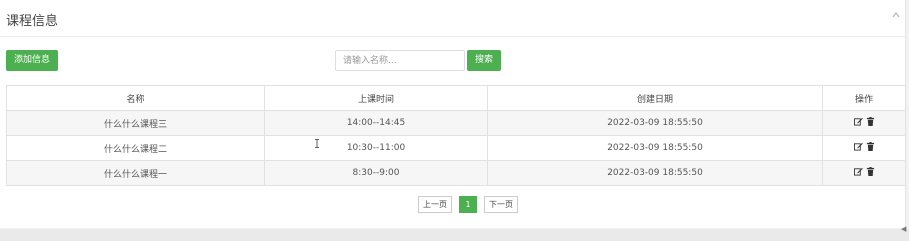  I want to click on panel-title: 课程信息, so click(32, 21).